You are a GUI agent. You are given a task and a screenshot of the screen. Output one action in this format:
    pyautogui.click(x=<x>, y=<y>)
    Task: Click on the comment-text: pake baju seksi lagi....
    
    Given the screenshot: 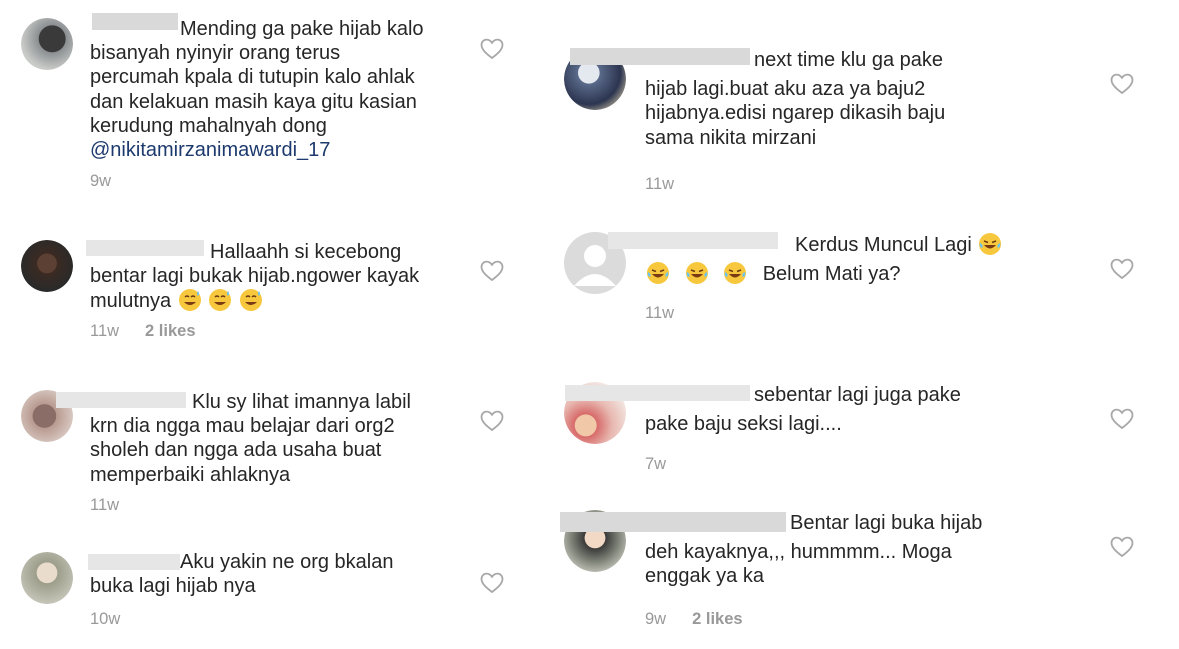 What is the action you would take?
    pyautogui.click(x=743, y=424)
    